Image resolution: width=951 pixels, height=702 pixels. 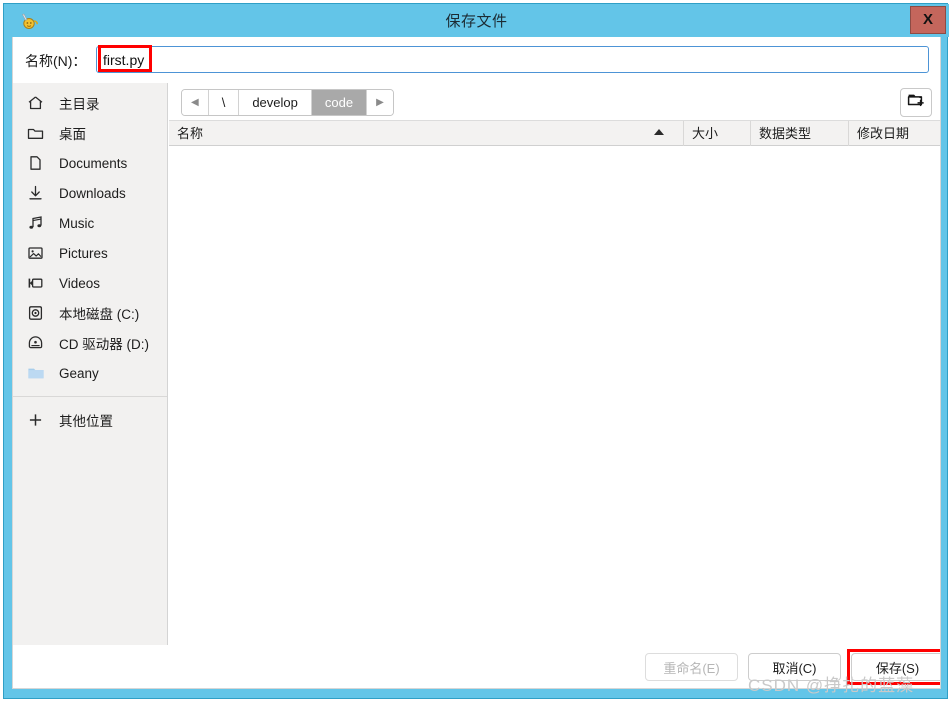 I want to click on window-title: 保存文件, so click(x=476, y=21).